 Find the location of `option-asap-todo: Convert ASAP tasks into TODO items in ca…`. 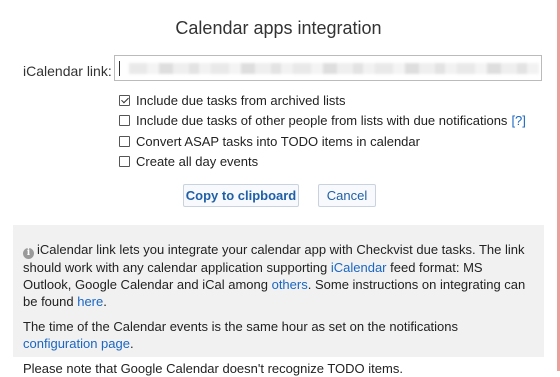

option-asap-todo: Convert ASAP tasks into TODO items in ca… is located at coordinates (322, 141).